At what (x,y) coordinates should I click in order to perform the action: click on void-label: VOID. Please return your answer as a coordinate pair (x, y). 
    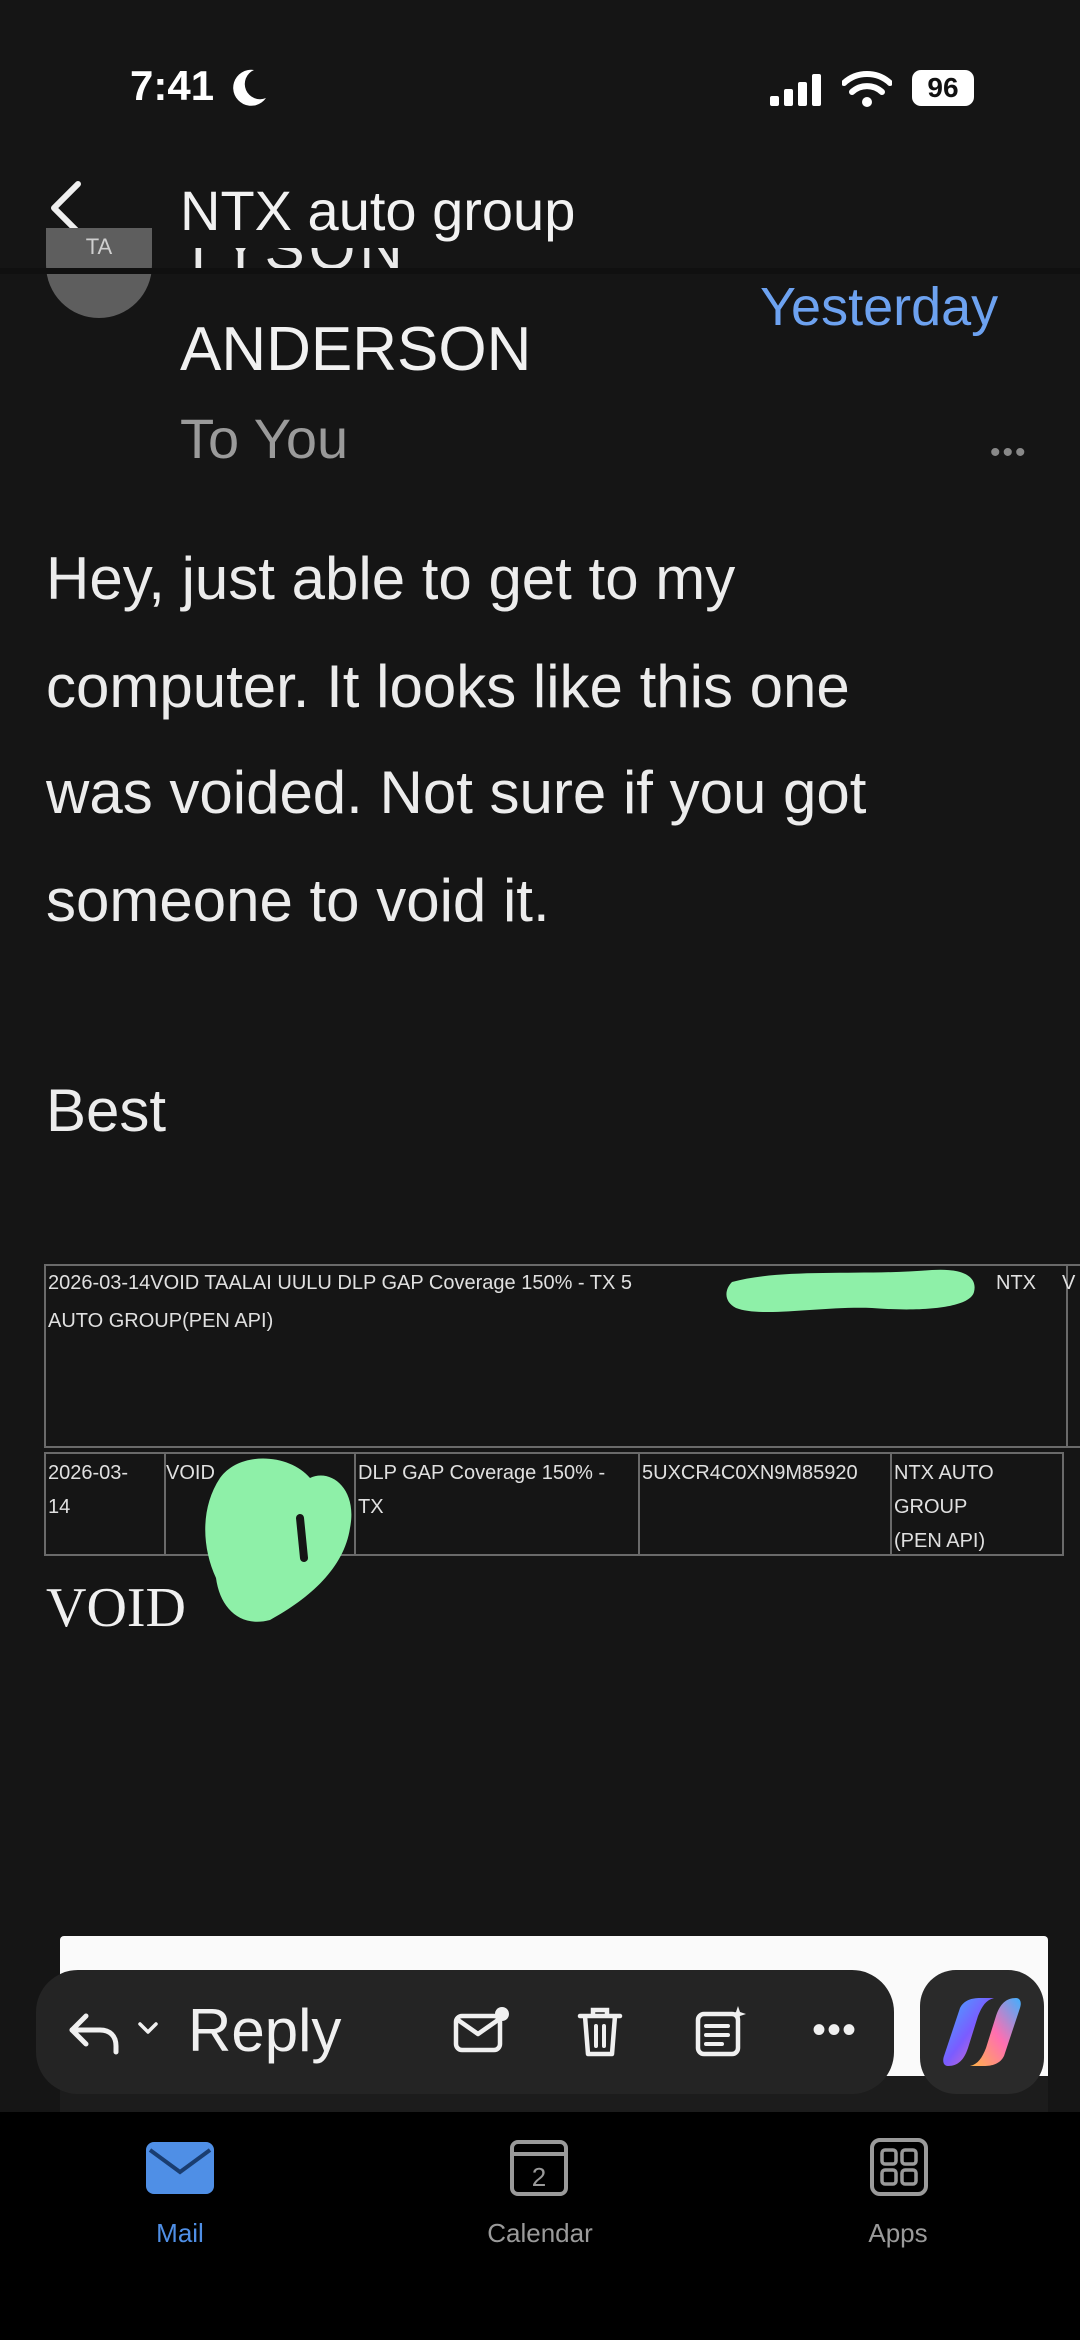
    Looking at the image, I should click on (116, 1608).